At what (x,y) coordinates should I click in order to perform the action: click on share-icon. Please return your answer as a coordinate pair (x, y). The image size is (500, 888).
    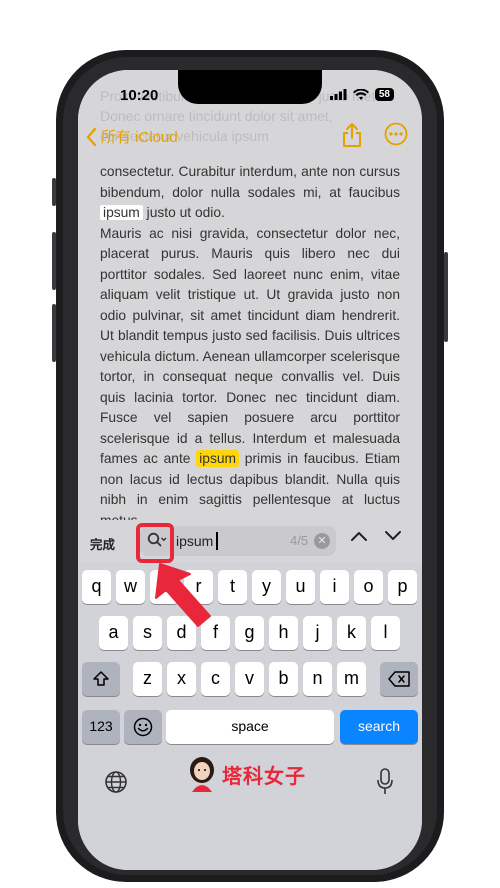
    Looking at the image, I should click on (352, 135).